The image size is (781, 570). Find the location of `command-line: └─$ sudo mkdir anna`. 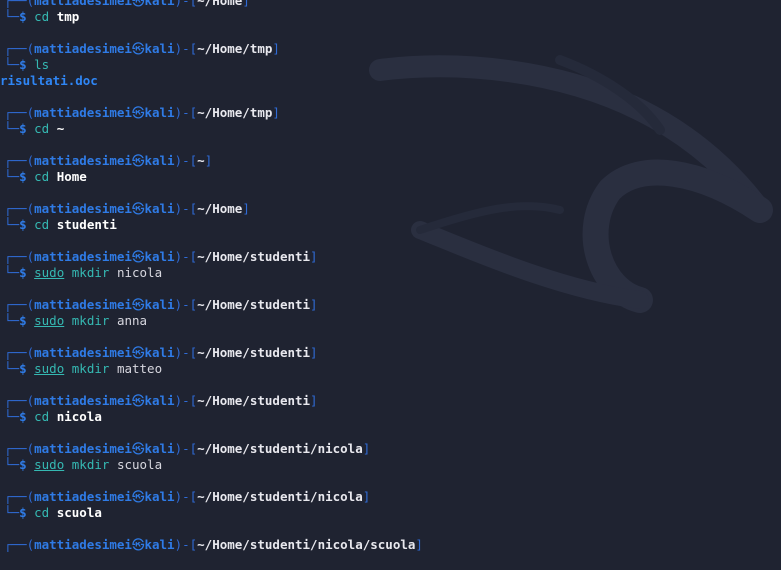

command-line: └─$ sudo mkdir anna is located at coordinates (392, 321).